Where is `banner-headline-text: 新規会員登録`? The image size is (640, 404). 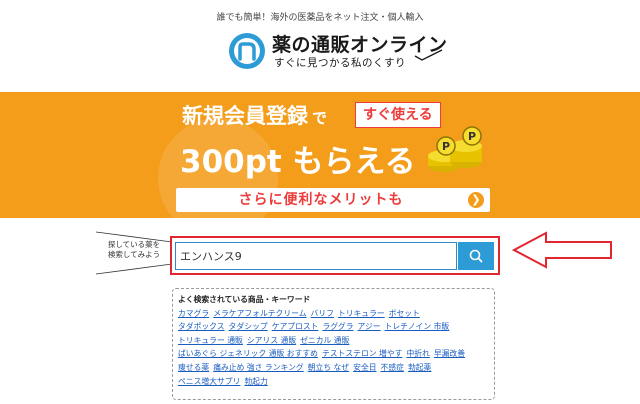
banner-headline-text: 新規会員登録 is located at coordinates (245, 116).